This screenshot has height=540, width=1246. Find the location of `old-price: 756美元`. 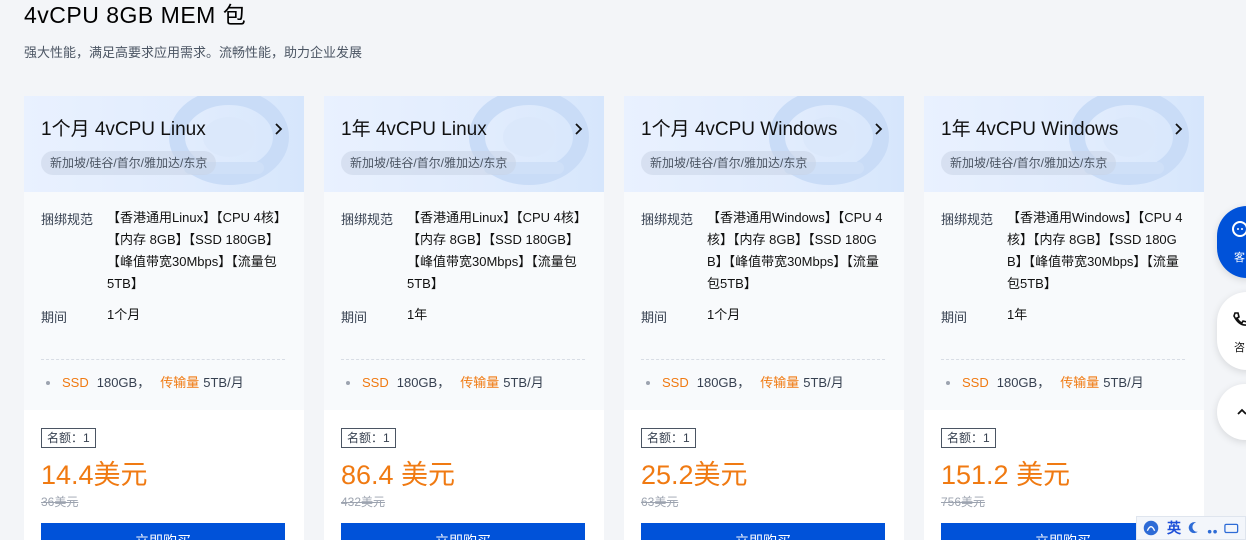

old-price: 756美元 is located at coordinates (963, 502).